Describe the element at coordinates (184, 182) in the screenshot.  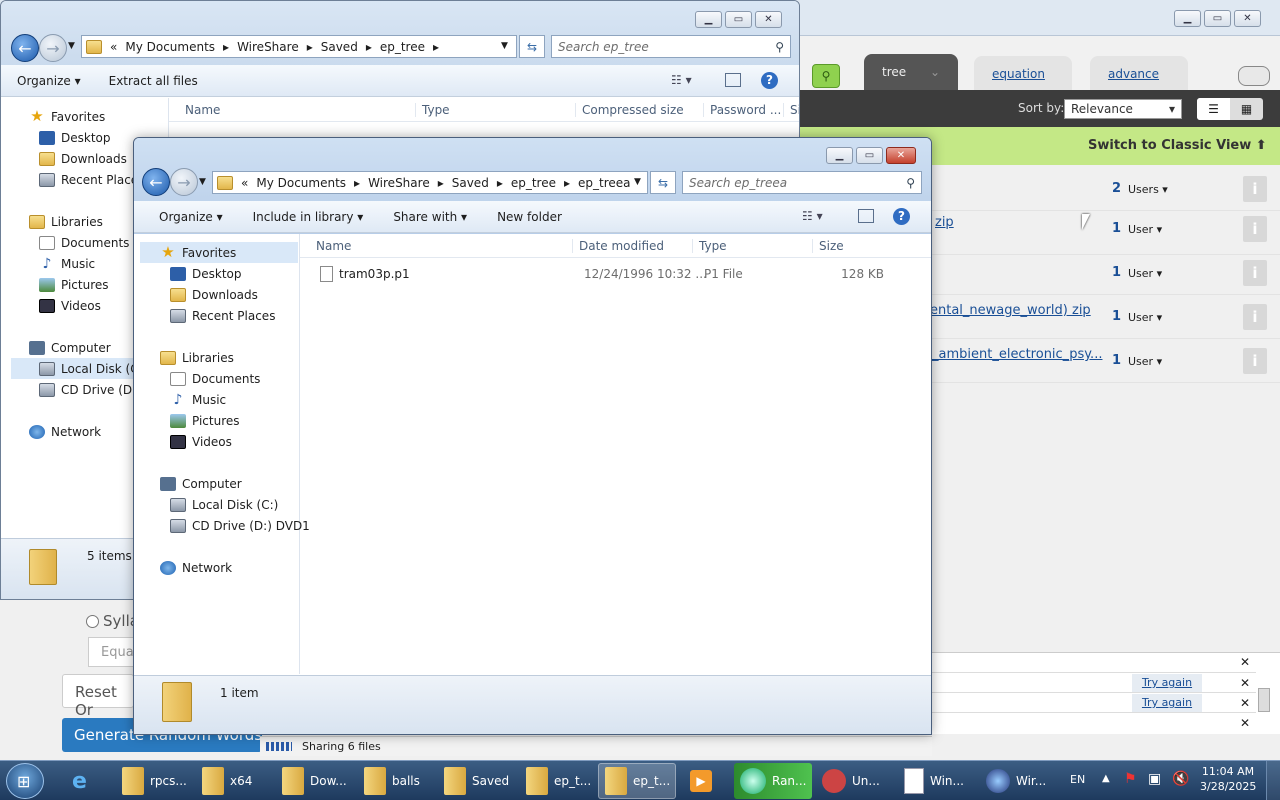
I see `forward-button: →` at that location.